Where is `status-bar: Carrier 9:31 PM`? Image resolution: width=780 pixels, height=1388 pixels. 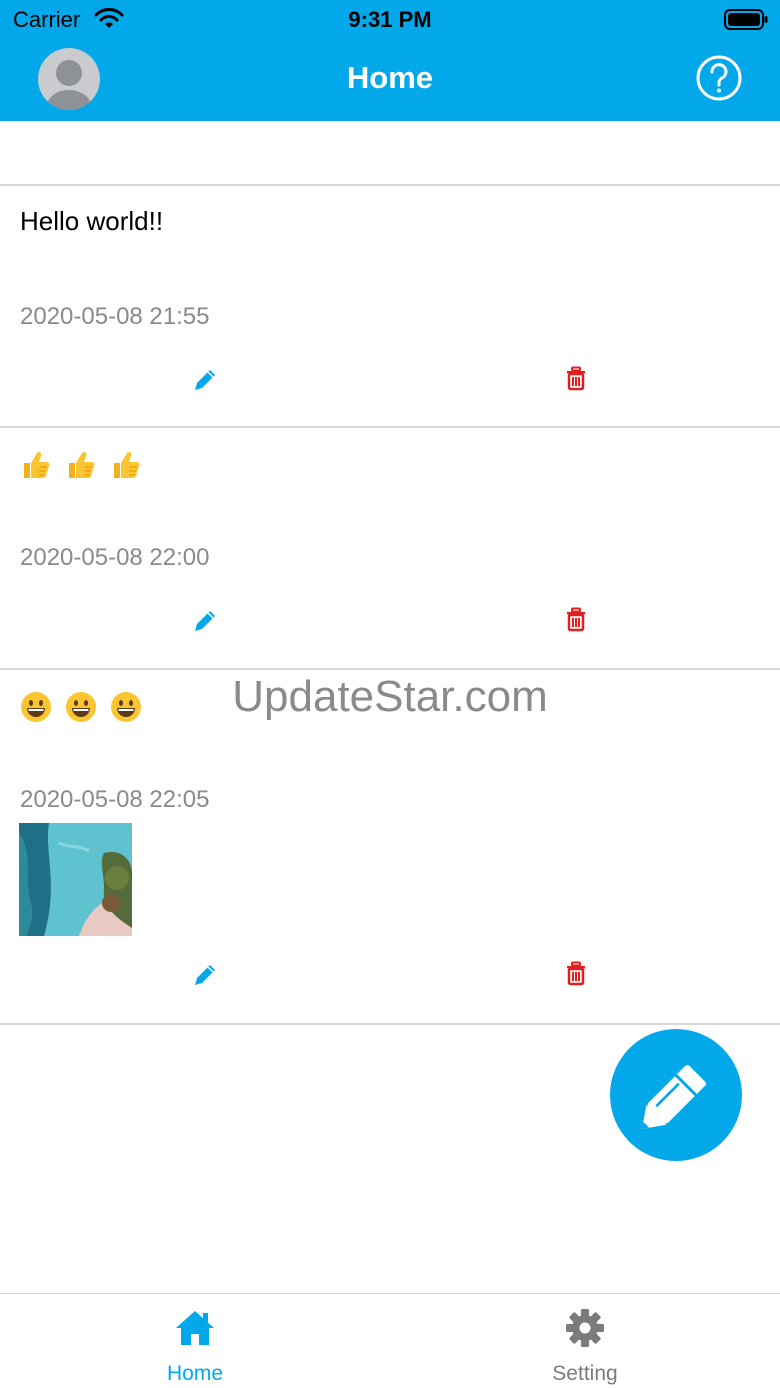
status-bar: Carrier 9:31 PM is located at coordinates (390, 20).